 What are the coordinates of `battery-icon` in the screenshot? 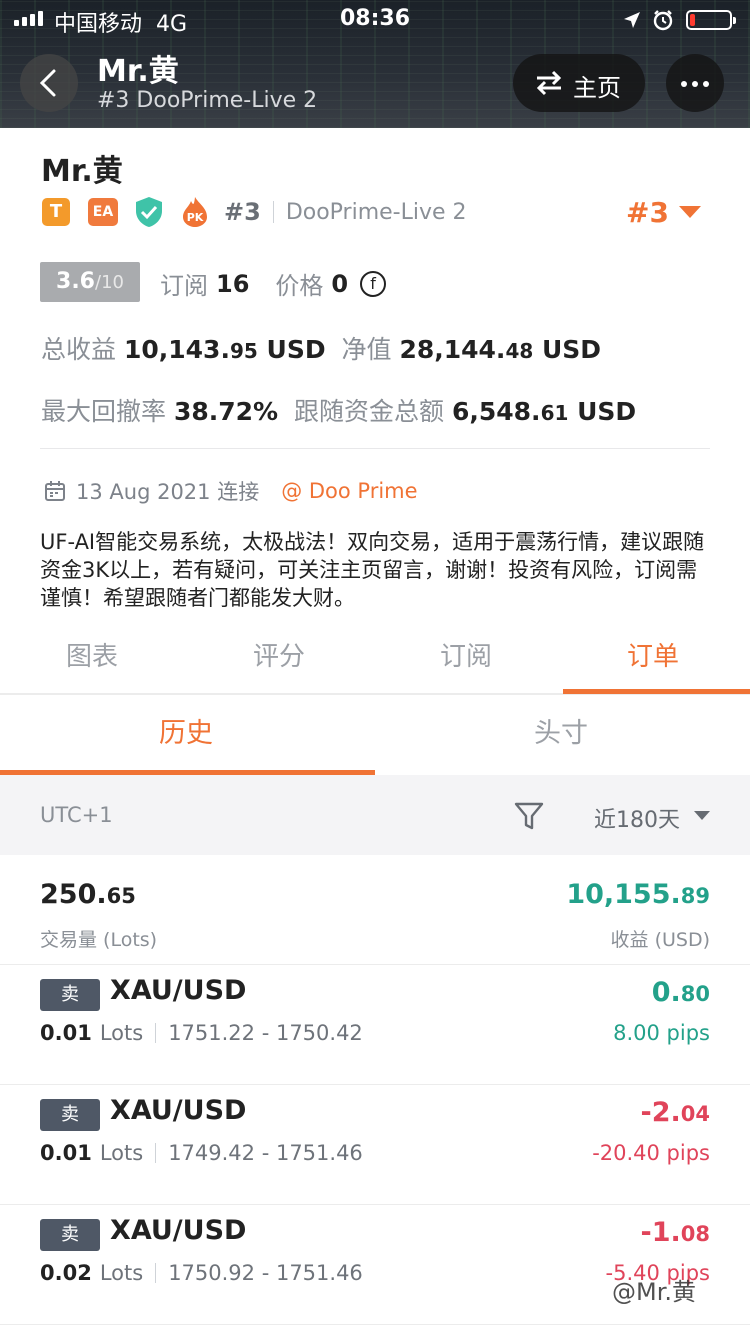 It's located at (711, 20).